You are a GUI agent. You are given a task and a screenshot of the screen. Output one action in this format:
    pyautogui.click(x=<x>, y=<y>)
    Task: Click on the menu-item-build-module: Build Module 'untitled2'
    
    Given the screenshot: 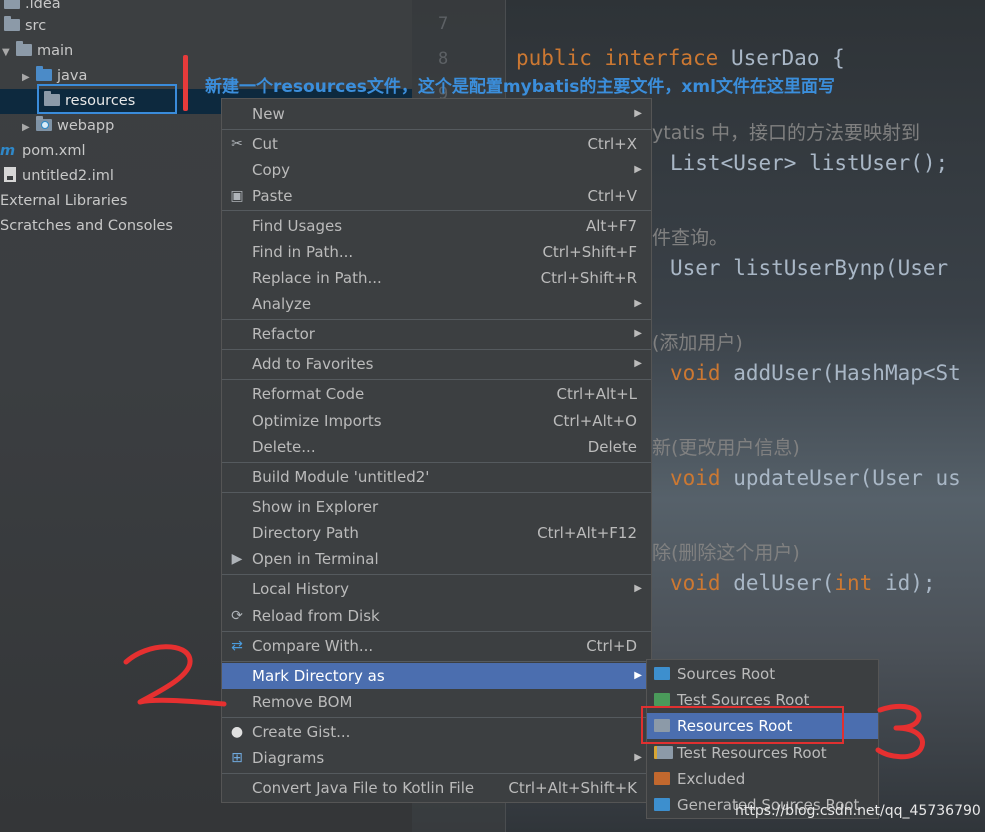 What is the action you would take?
    pyautogui.click(x=436, y=477)
    